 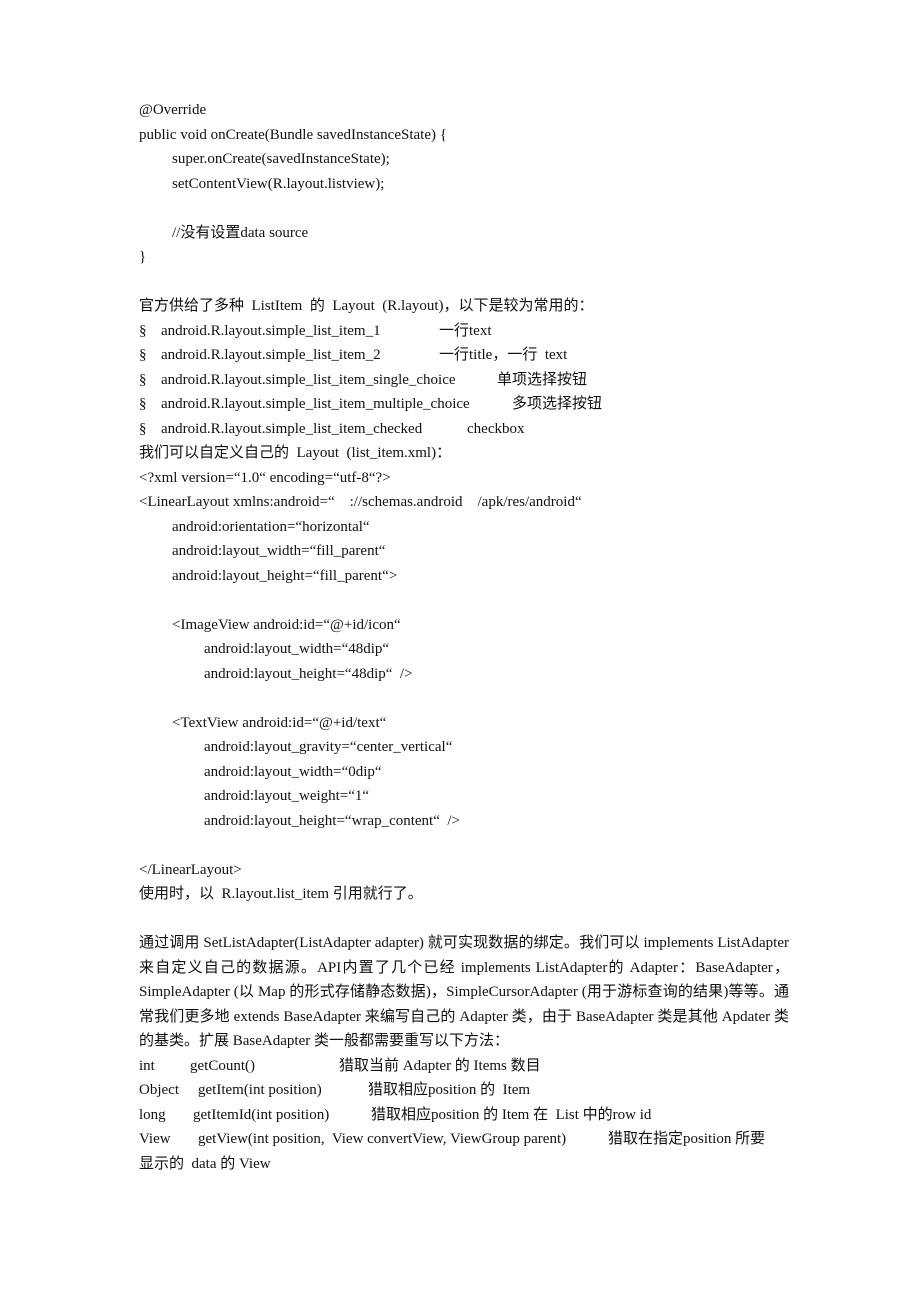 I want to click on xml-line: android:layout_height=“wrap_content“ />, so click(x=332, y=820).